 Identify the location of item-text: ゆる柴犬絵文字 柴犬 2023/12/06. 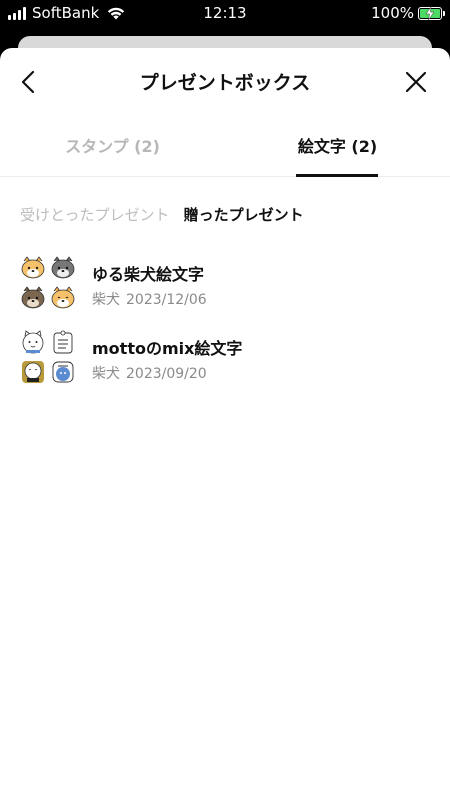
(152, 285).